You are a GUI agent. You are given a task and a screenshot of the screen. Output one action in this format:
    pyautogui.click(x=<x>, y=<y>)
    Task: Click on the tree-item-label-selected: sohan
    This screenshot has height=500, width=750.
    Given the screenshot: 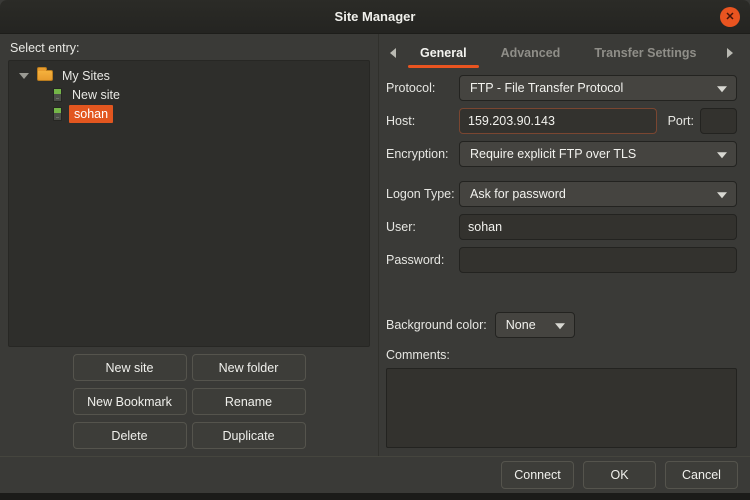 What is the action you would take?
    pyautogui.click(x=91, y=113)
    